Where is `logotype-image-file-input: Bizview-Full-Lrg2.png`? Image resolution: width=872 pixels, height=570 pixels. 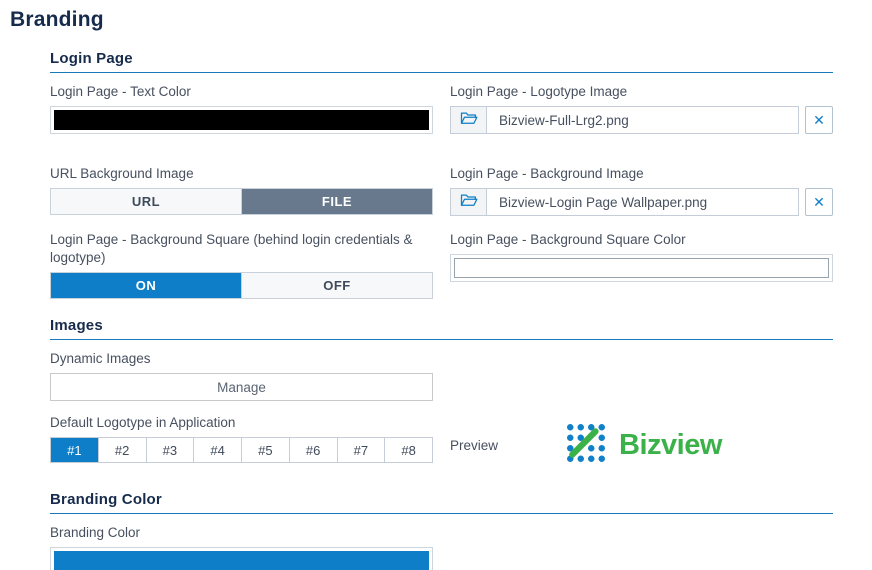 logotype-image-file-input: Bizview-Full-Lrg2.png is located at coordinates (624, 120).